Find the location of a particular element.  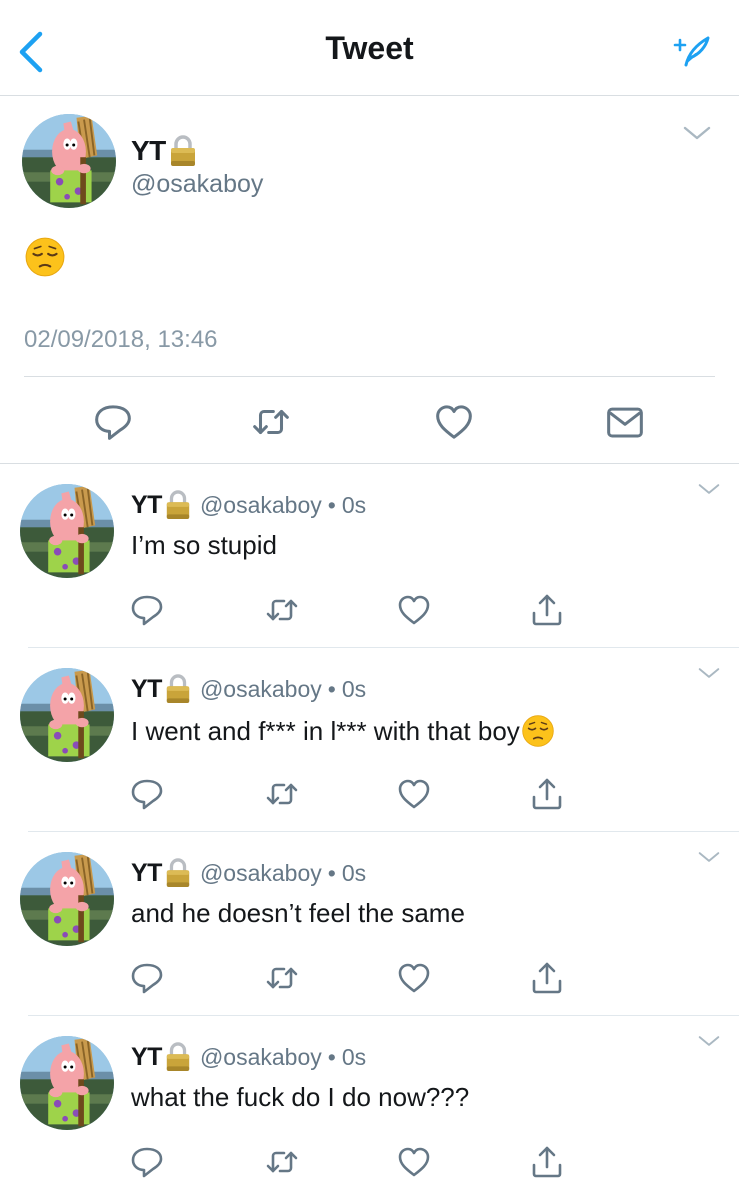

tweet-timestamp: 02/09/2018, 13:46 is located at coordinates (121, 339).